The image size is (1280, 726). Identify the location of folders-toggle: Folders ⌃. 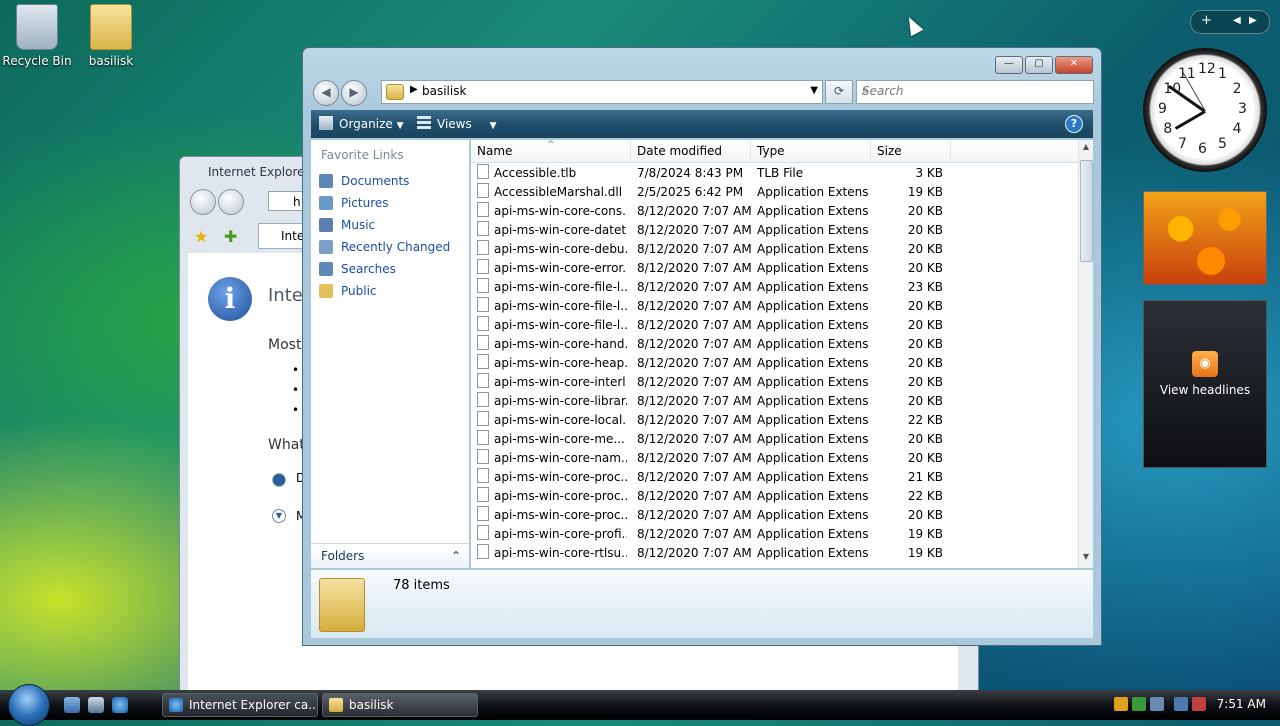
(390, 555).